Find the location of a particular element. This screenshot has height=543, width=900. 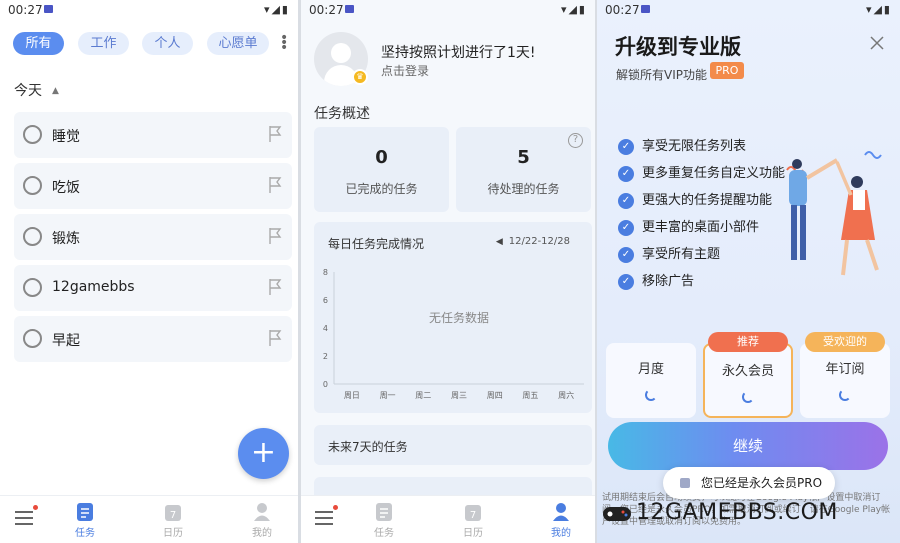

y-tick-label: 2 is located at coordinates (325, 356).